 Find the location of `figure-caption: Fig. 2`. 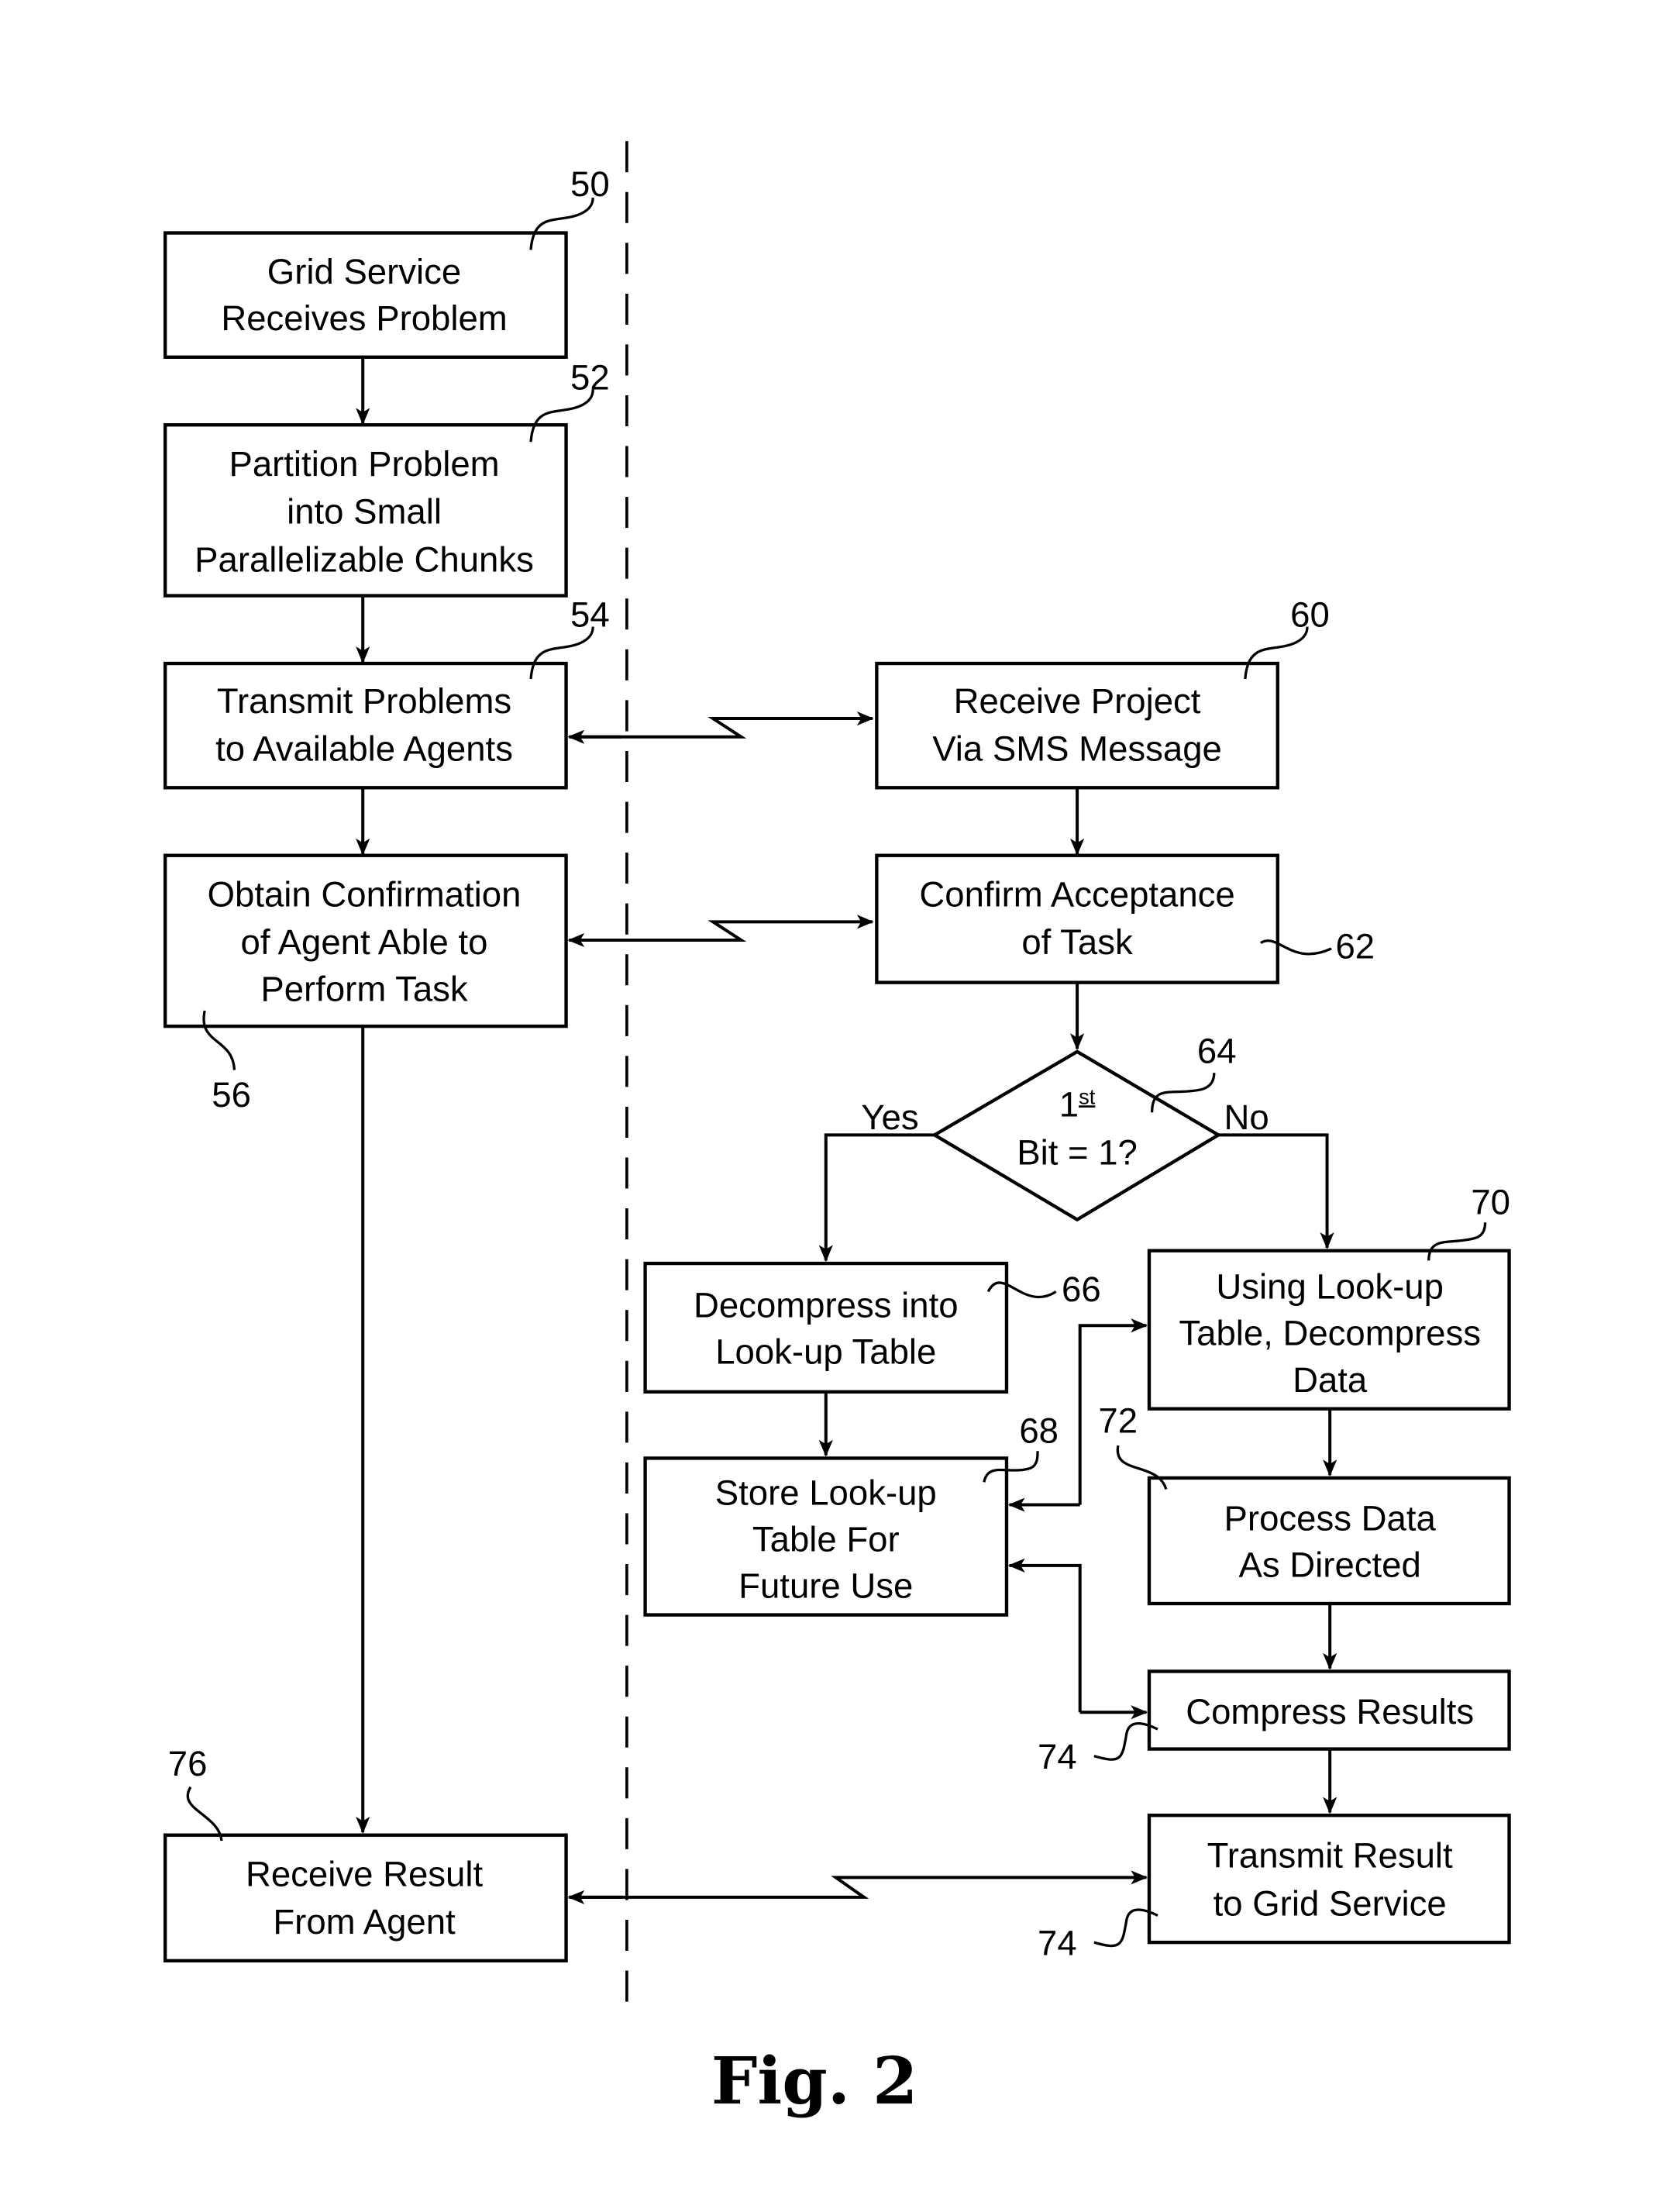

figure-caption: Fig. 2 is located at coordinates (815, 2080).